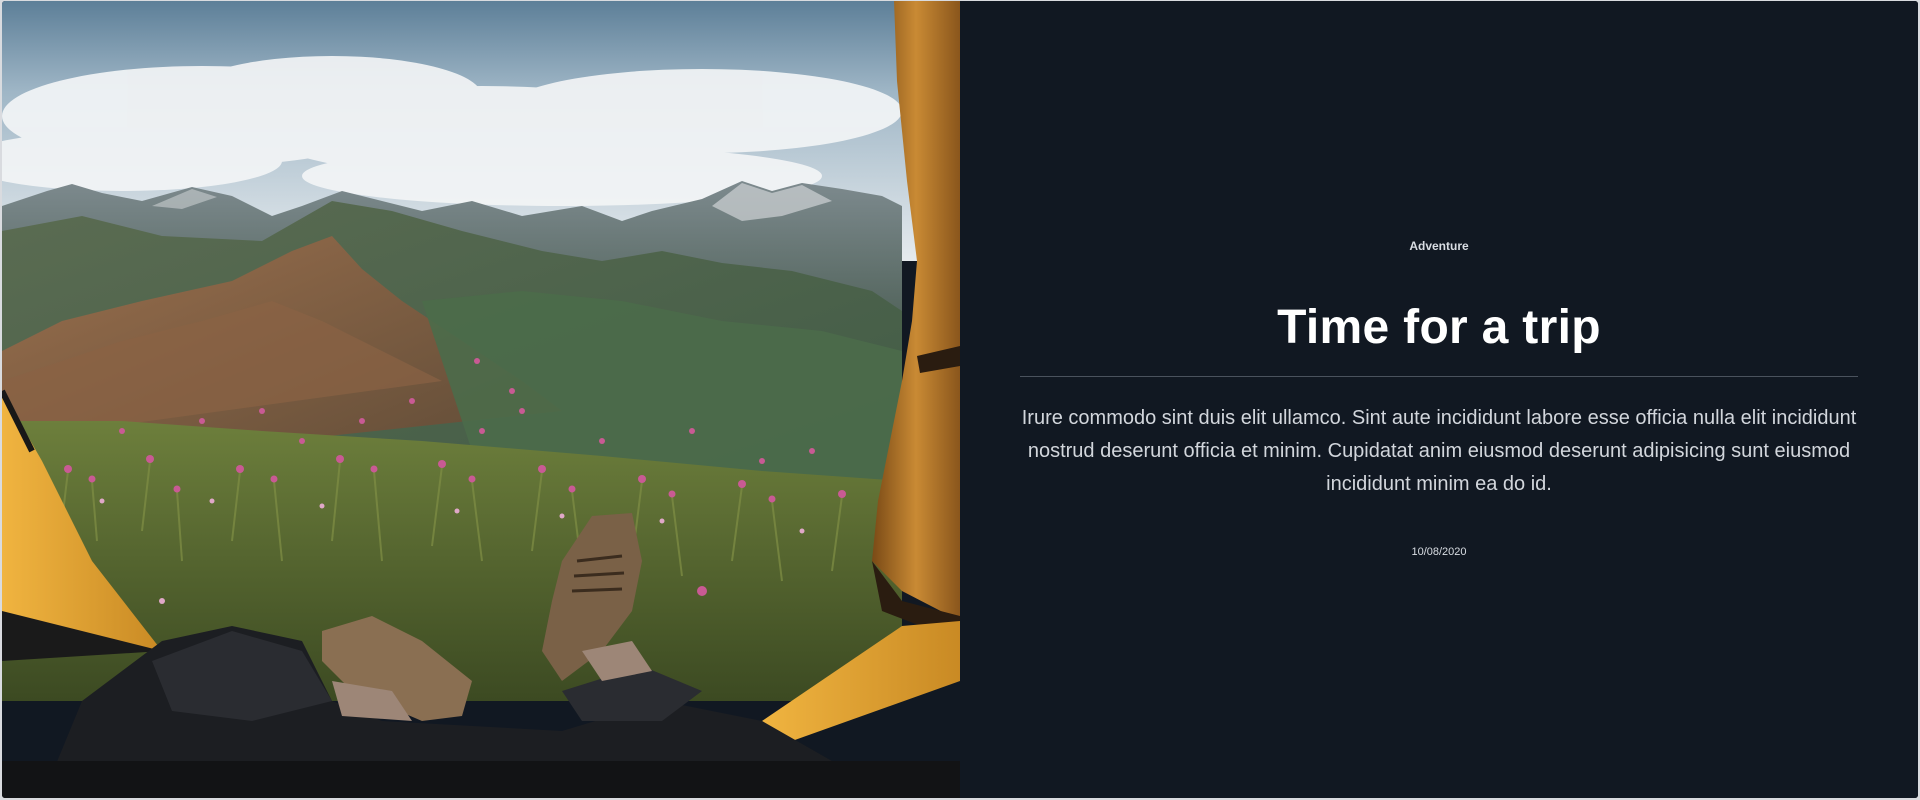  What do you see at coordinates (1439, 552) in the screenshot?
I see `post-date: 10/08/2020` at bounding box center [1439, 552].